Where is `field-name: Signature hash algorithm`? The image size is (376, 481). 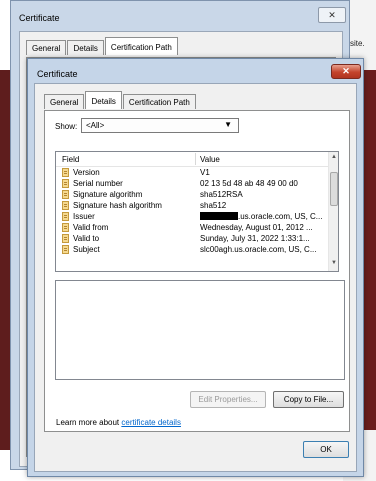 field-name: Signature hash algorithm is located at coordinates (117, 205).